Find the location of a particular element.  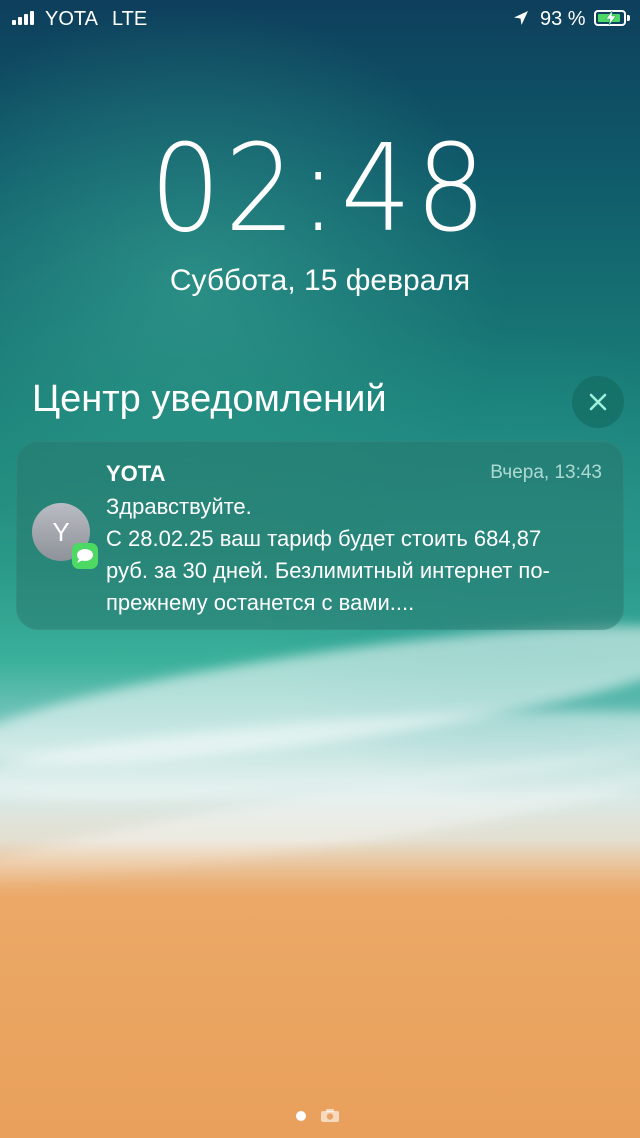

clear-notifications-button is located at coordinates (598, 402).